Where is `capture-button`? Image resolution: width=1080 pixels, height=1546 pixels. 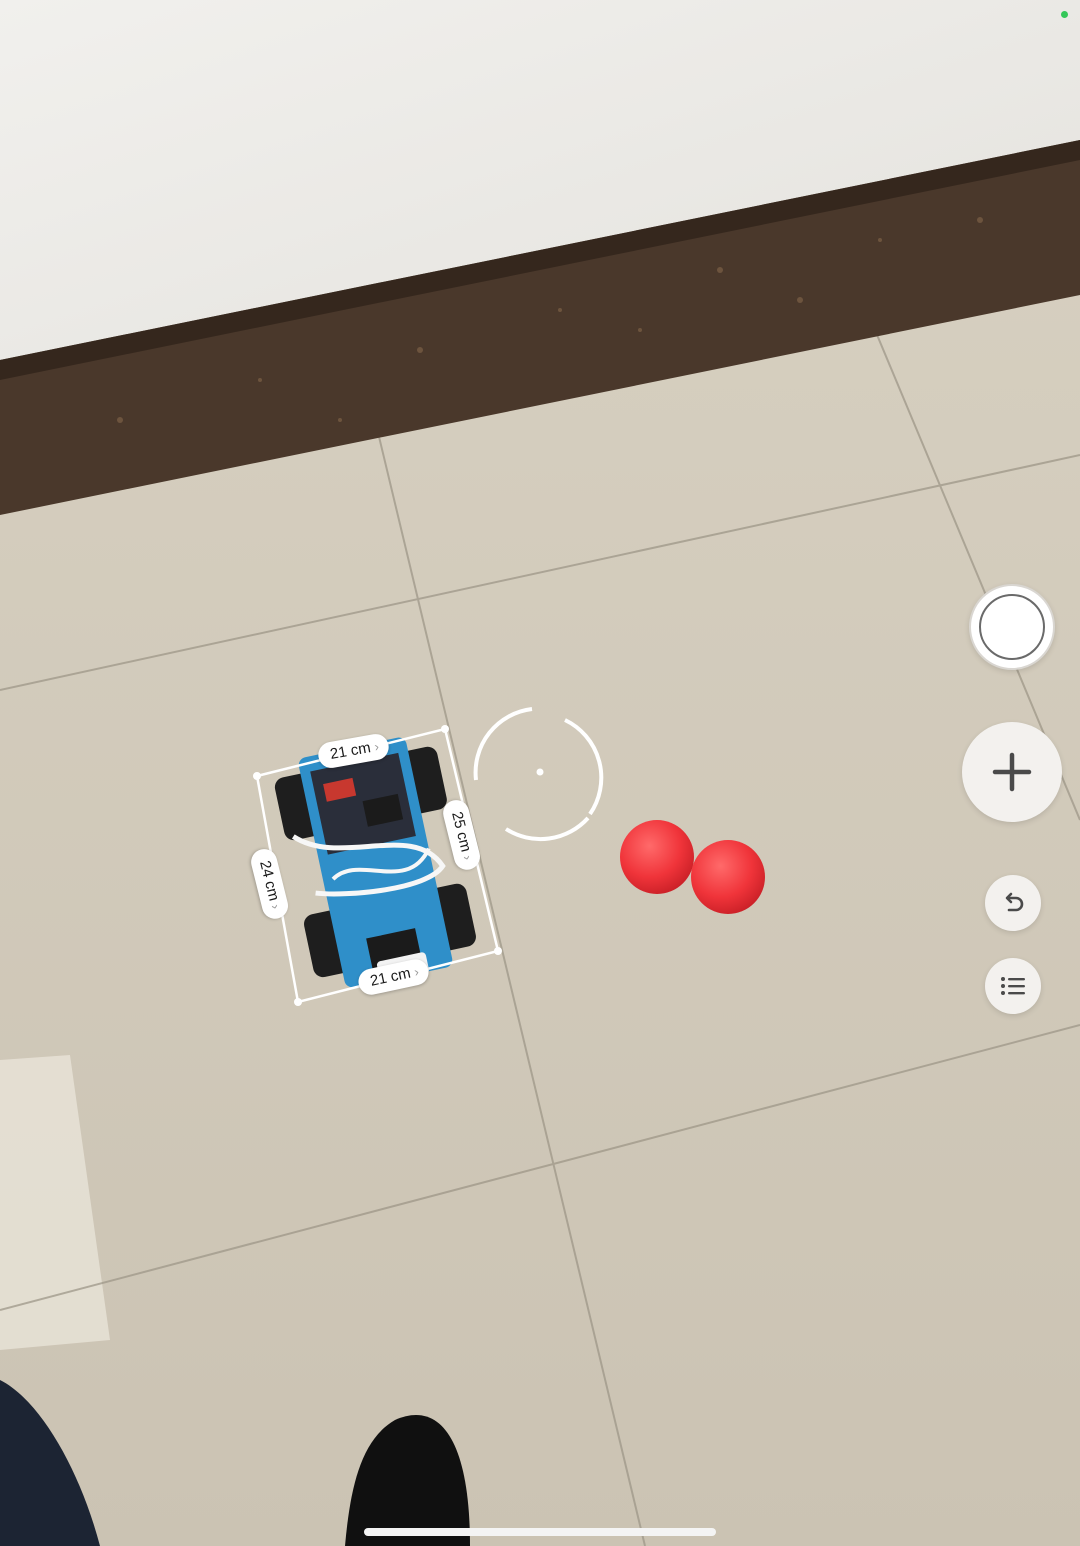 capture-button is located at coordinates (1012, 627).